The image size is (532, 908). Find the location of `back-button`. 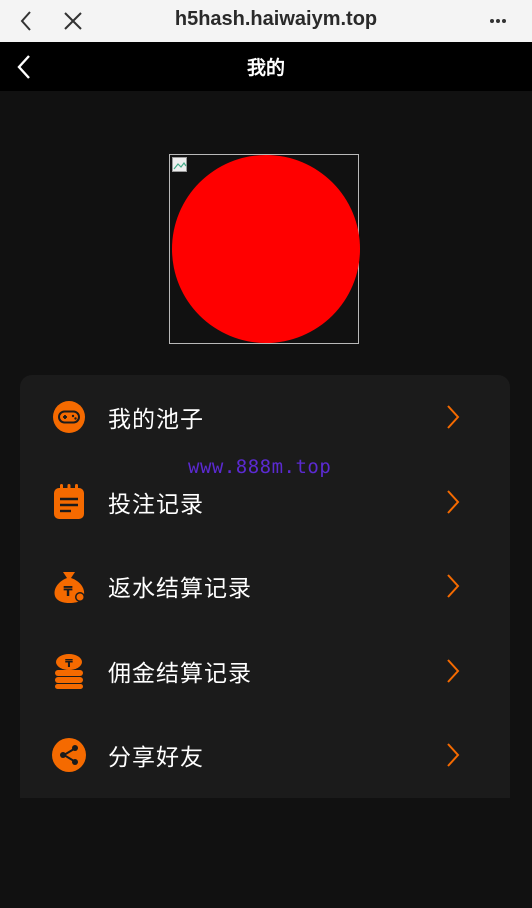

back-button is located at coordinates (24, 66).